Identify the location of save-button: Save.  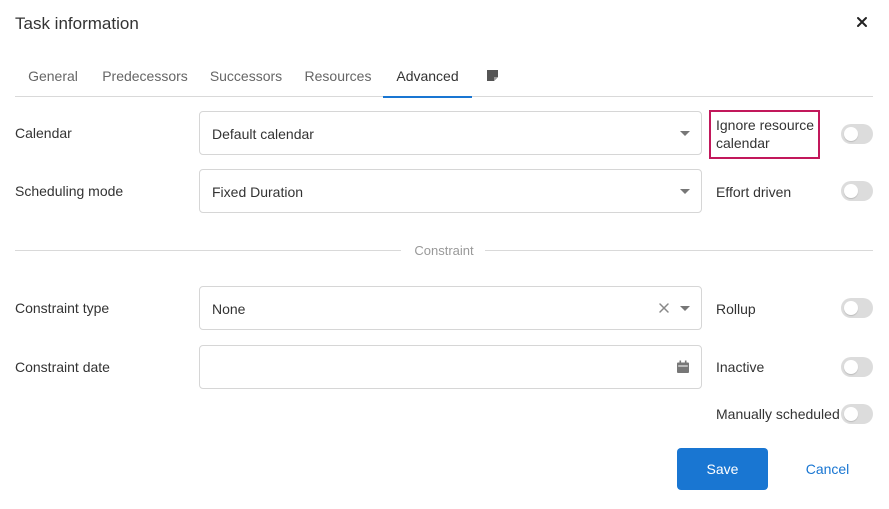
(722, 469).